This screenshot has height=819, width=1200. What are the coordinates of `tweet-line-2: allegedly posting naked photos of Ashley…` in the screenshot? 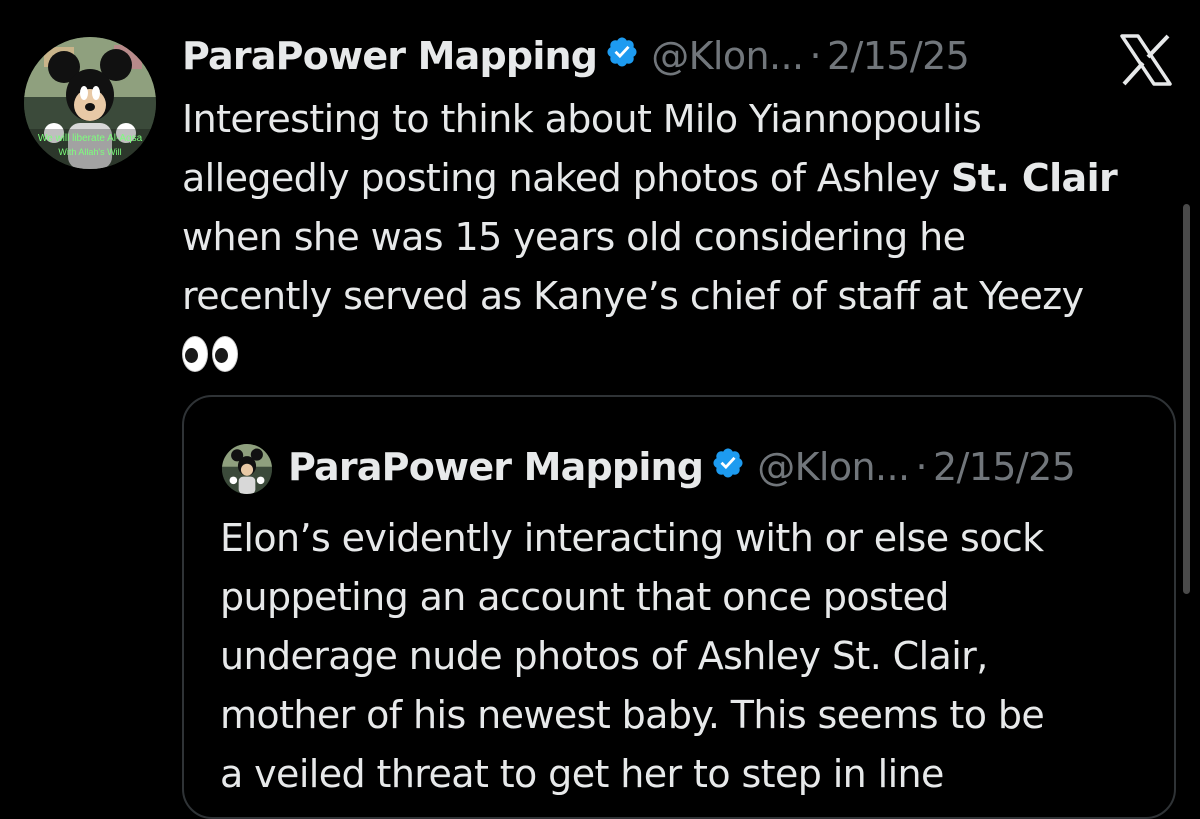 It's located at (682, 178).